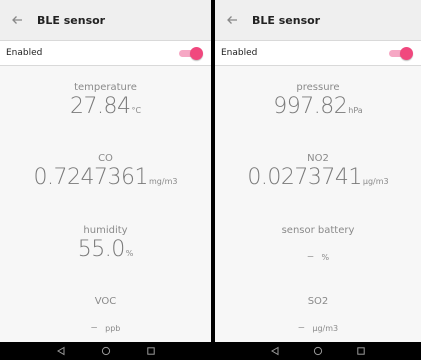 The width and height of the screenshot is (421, 360). I want to click on reading-label: CO, so click(105, 158).